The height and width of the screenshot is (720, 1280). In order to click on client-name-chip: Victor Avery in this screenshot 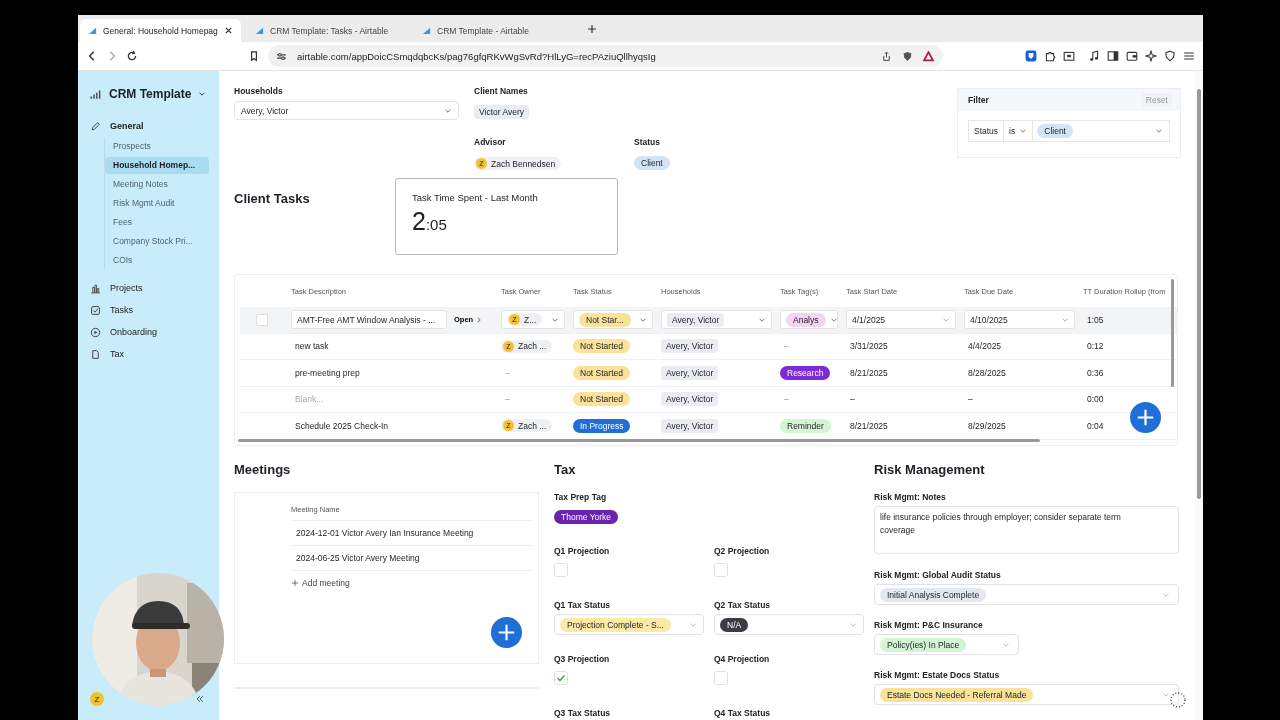, I will do `click(502, 112)`.